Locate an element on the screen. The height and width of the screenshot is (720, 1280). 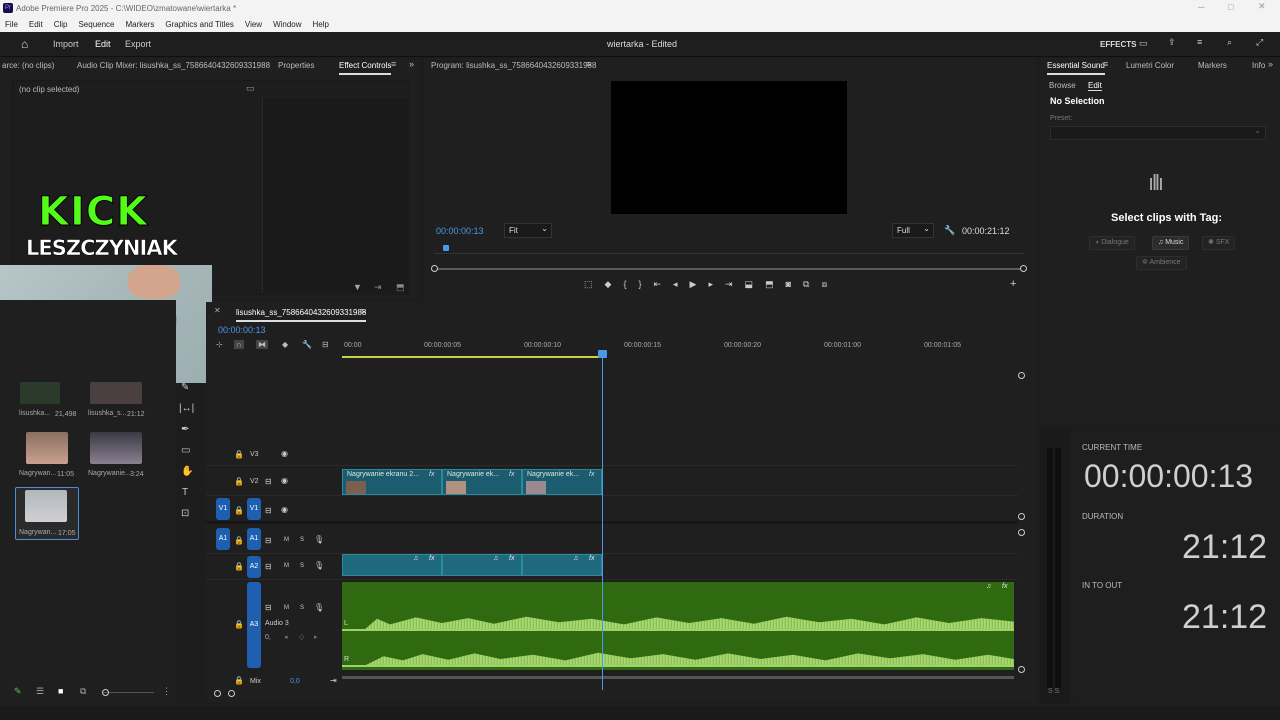
tag-dialogue: ◖ Dialogue is located at coordinates (1112, 243).